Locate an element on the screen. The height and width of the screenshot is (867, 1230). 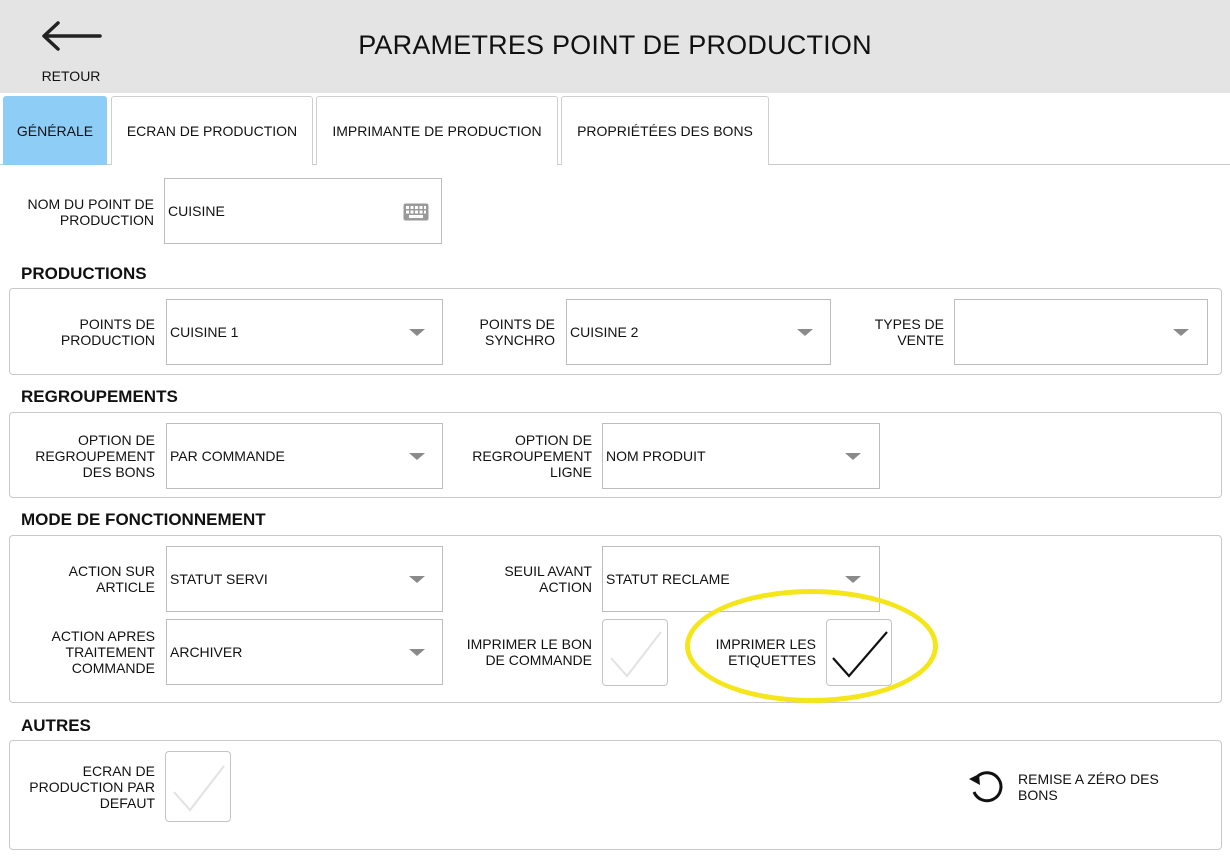
types-vente-select is located at coordinates (1081, 332).